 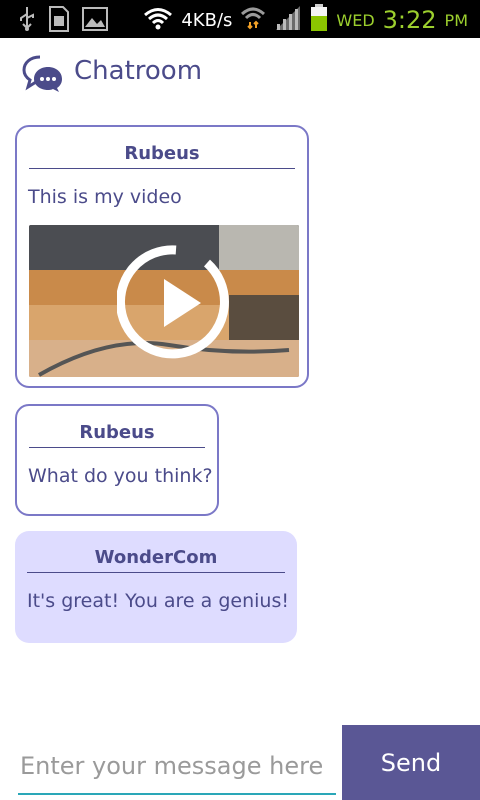 I want to click on message-input, so click(x=178, y=766).